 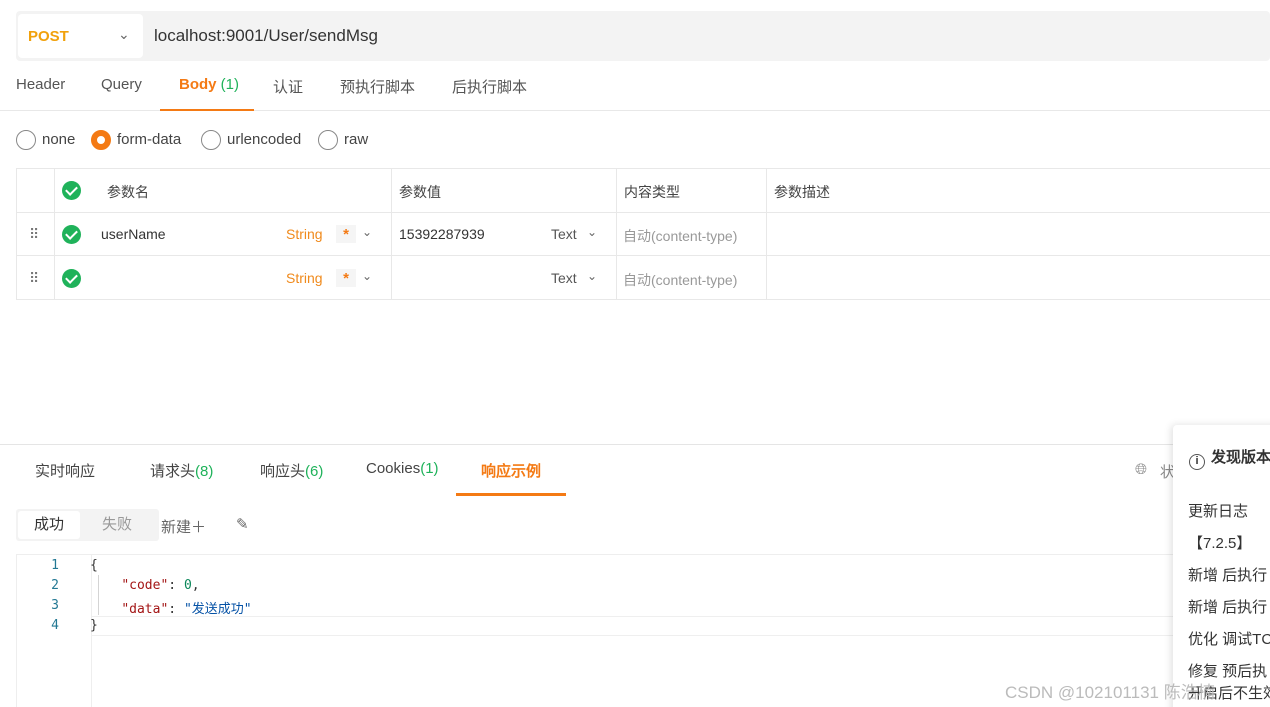 I want to click on line-number: 3, so click(x=55, y=605).